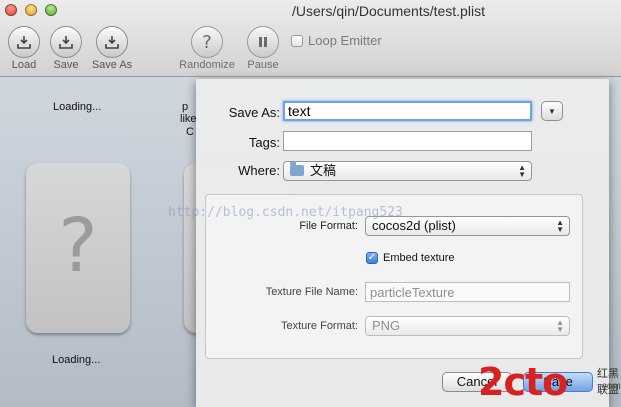  I want to click on randomize-button: ? Randomize, so click(207, 48).